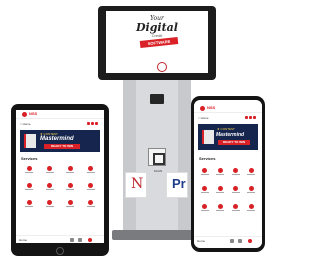 The height and width of the screenshot is (259, 320). Describe the element at coordinates (226, 129) in the screenshot. I see `promo-tag: ★ CONTEST` at that location.